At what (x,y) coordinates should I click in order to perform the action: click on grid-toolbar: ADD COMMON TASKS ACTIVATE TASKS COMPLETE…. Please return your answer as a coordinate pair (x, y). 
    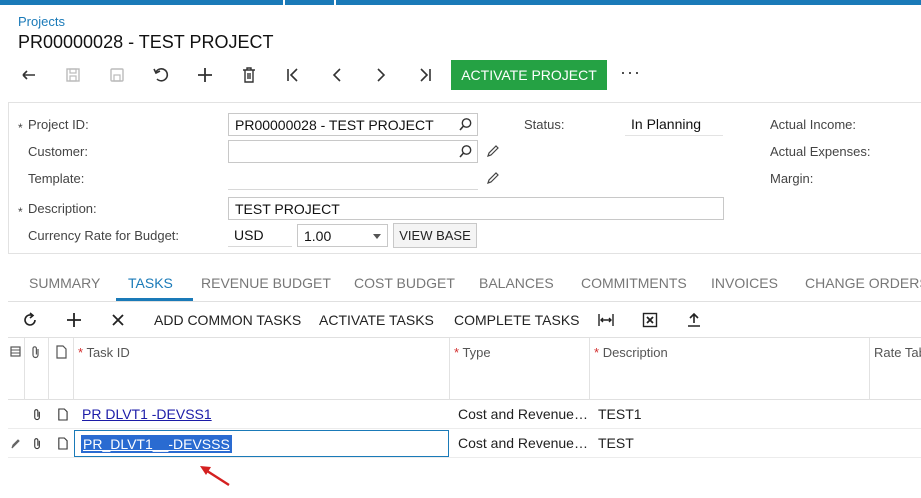
    Looking at the image, I should click on (464, 320).